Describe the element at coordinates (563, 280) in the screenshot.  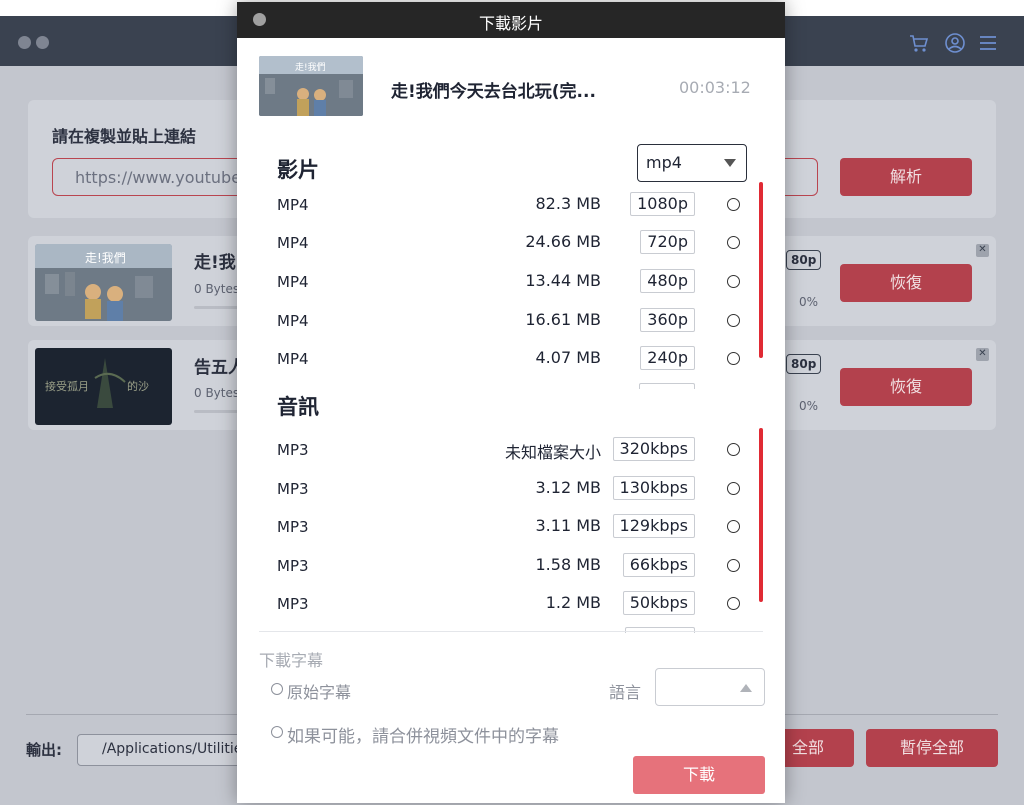
I see `option-size: 13.44 MB` at that location.